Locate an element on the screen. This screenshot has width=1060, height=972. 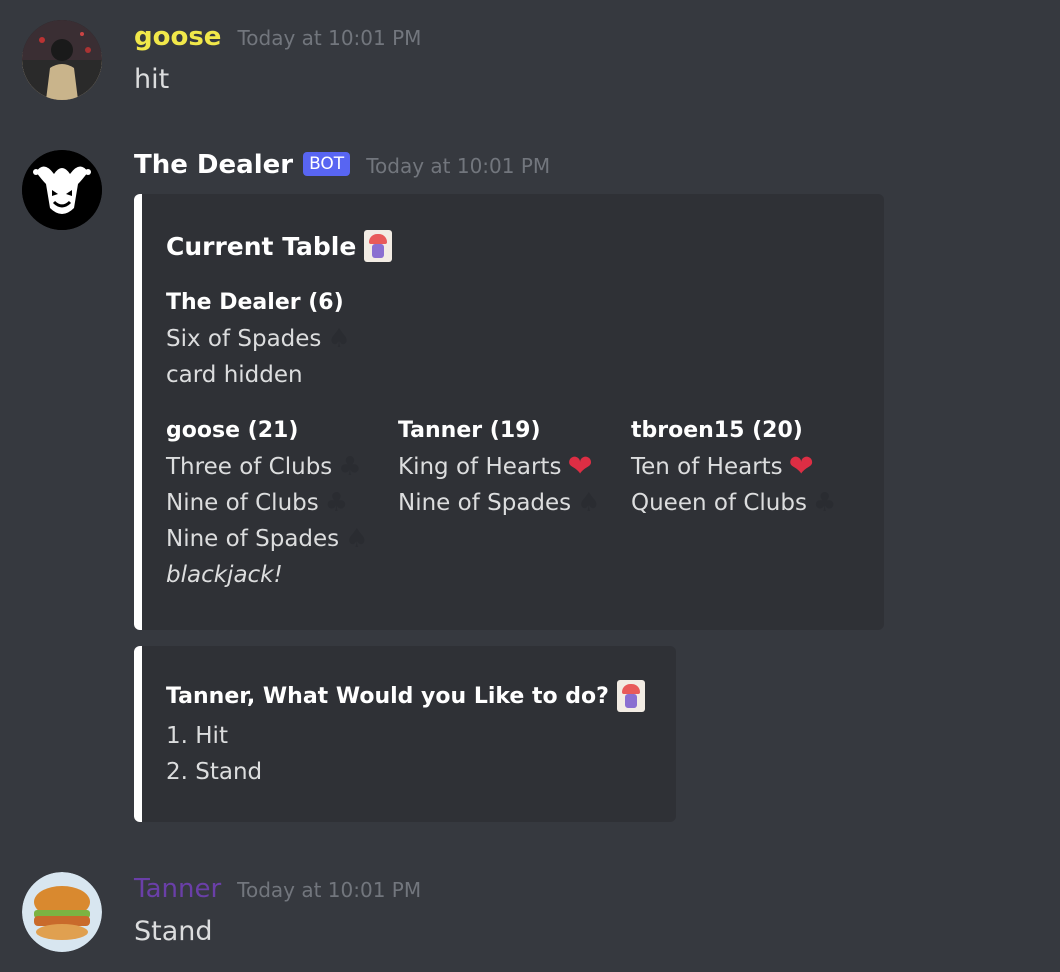
card-line: Nine of Clubs ♣ is located at coordinates (267, 503).